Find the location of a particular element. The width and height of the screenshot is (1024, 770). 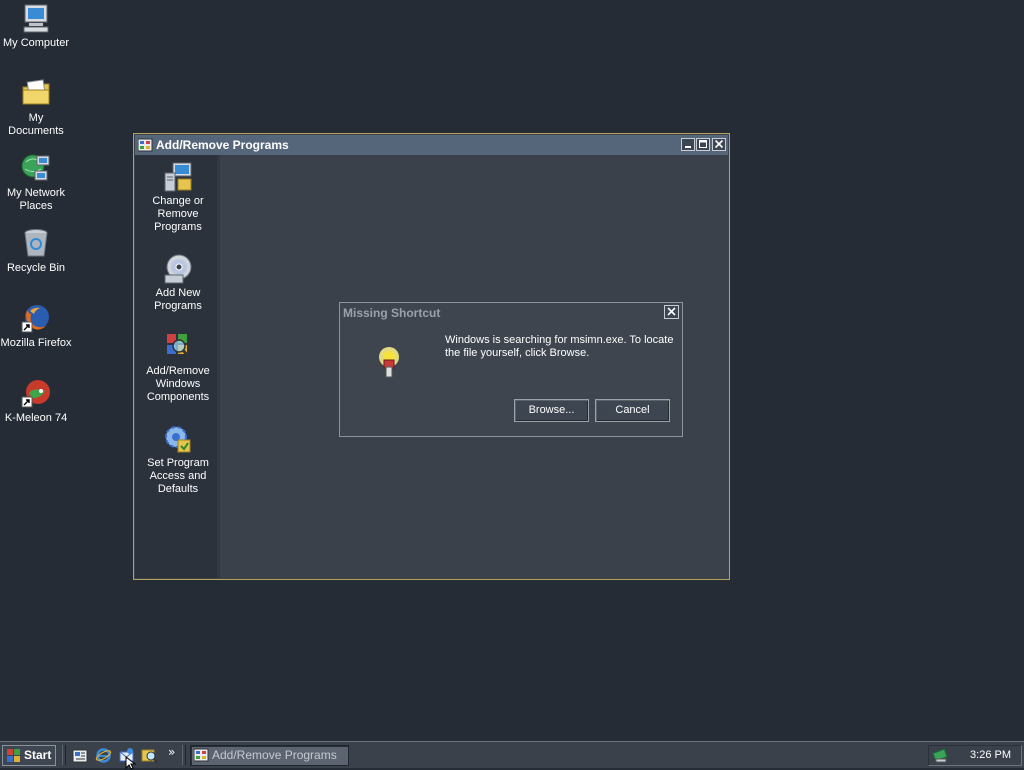

start-button: Start is located at coordinates (29, 755).